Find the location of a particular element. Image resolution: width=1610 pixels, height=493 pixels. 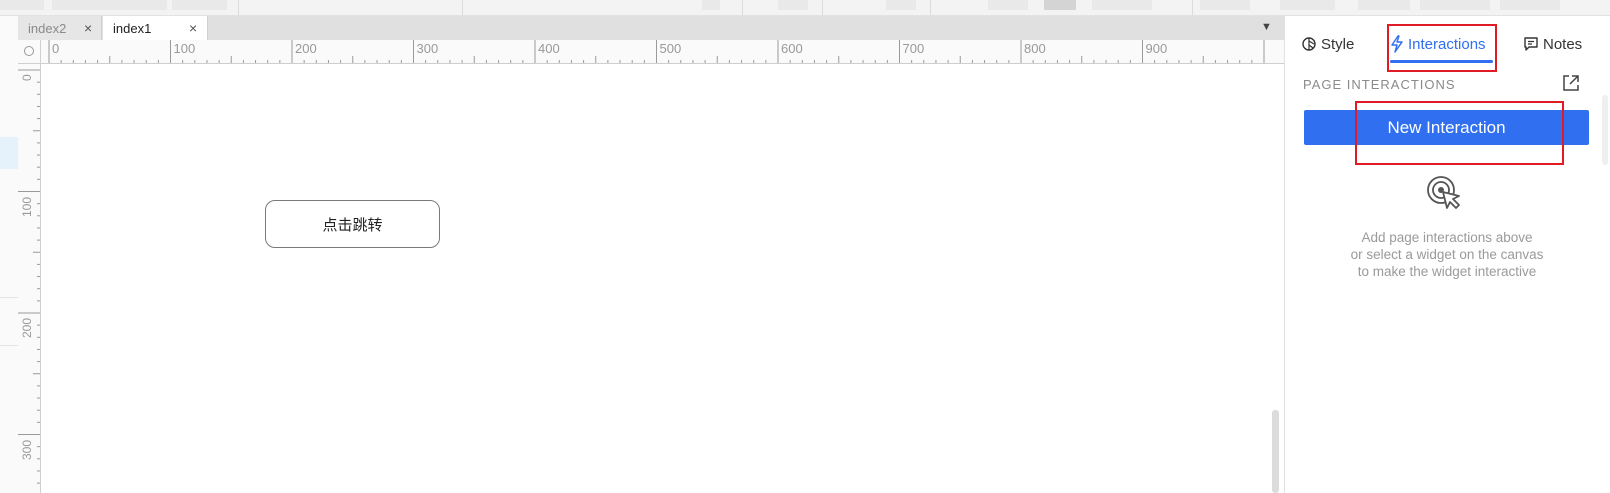

top-toolbar is located at coordinates (805, 8).